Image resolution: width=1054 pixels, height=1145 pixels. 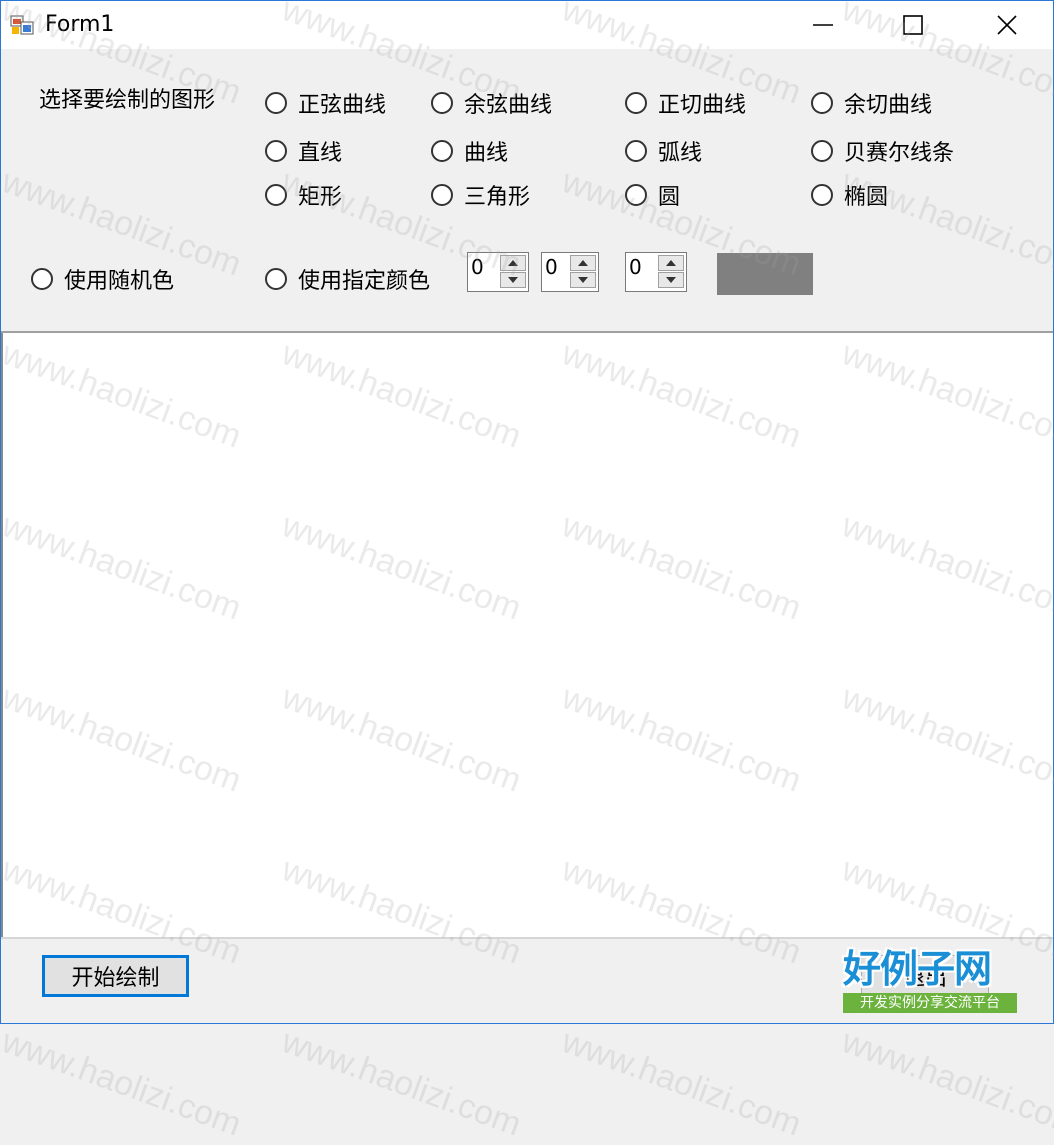 I want to click on radio-arc: 弧线, so click(x=663, y=151).